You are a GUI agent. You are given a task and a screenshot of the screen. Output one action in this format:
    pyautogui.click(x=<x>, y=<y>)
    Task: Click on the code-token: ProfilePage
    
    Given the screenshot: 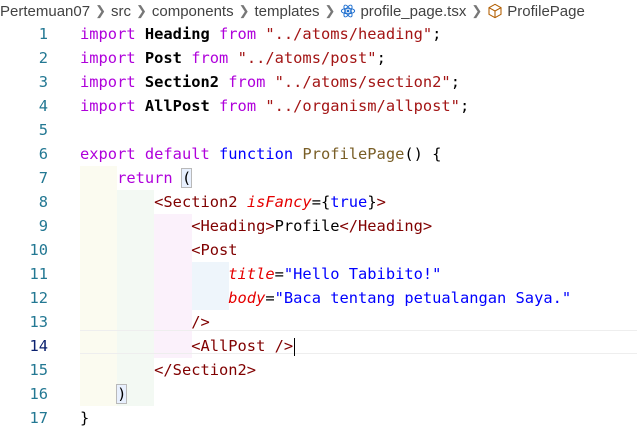 What is the action you would take?
    pyautogui.click(x=353, y=154)
    